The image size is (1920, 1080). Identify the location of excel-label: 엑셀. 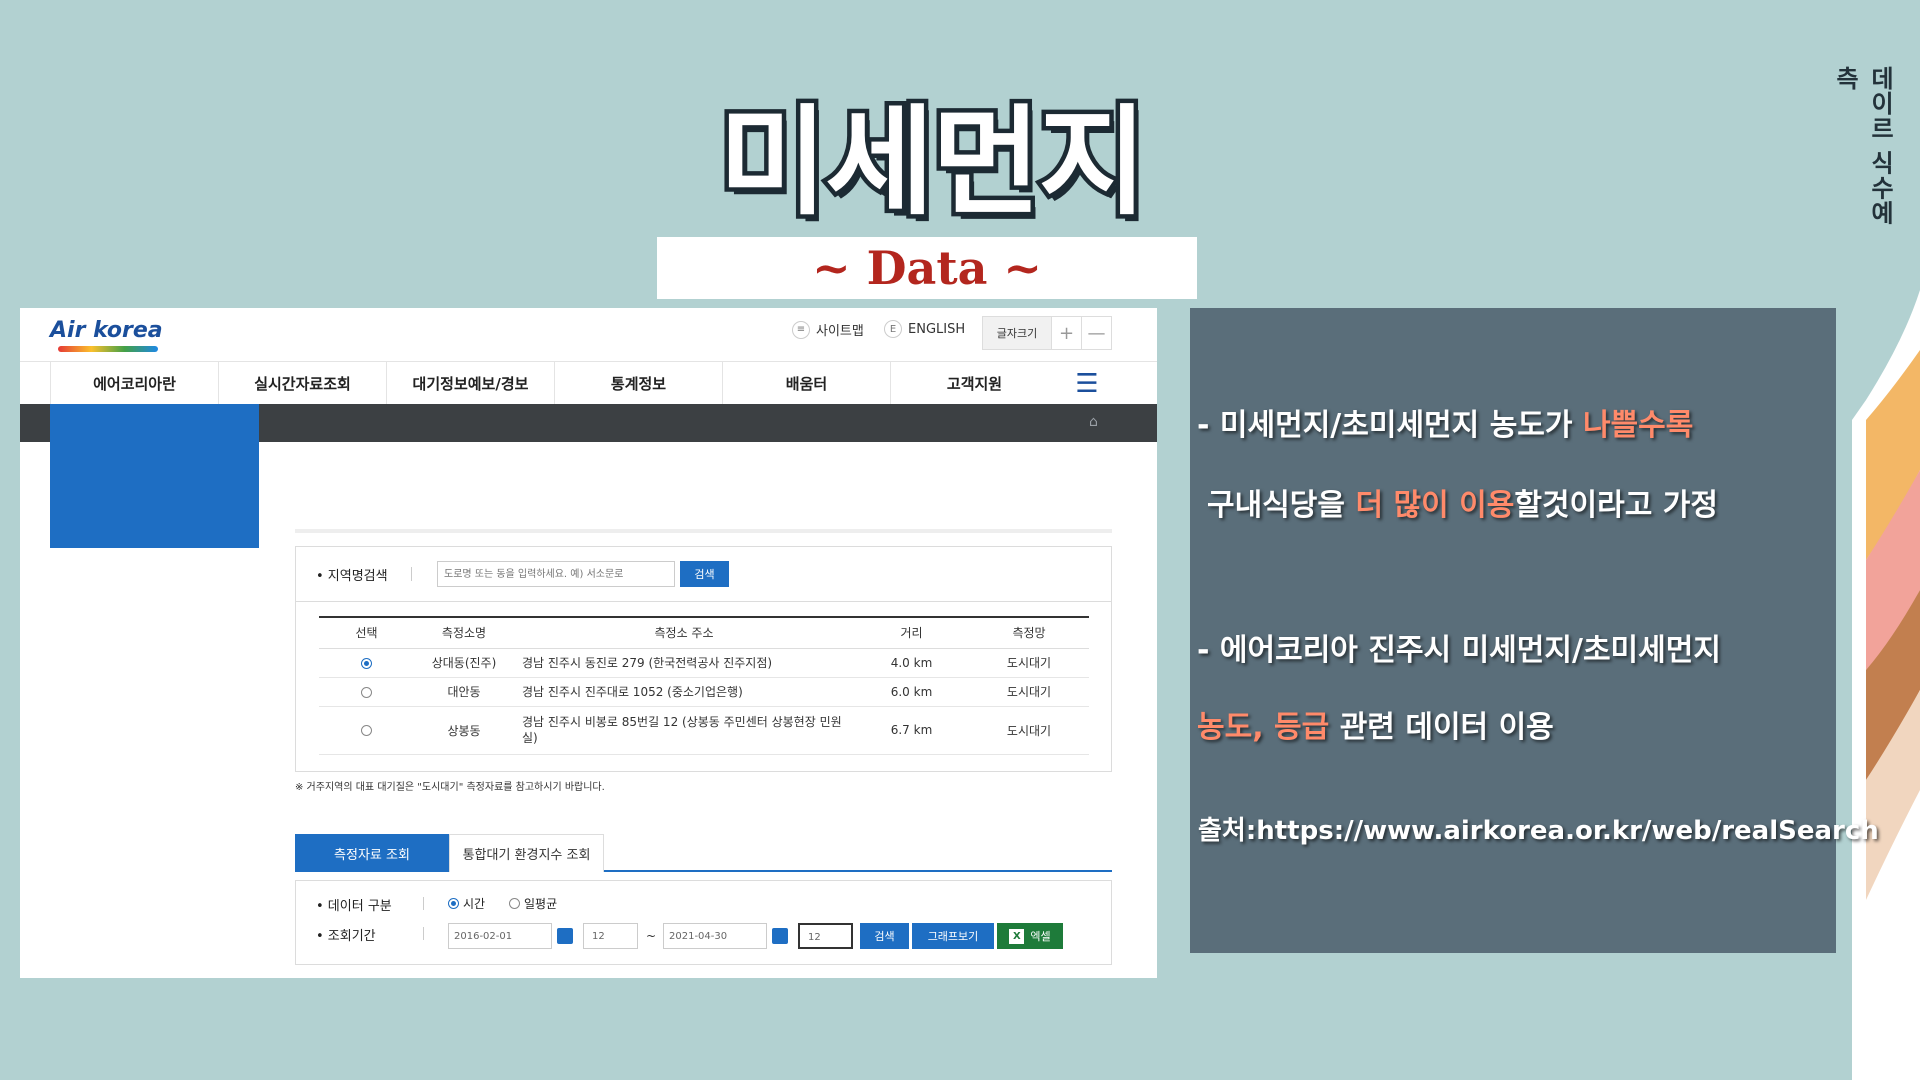
(1040, 936).